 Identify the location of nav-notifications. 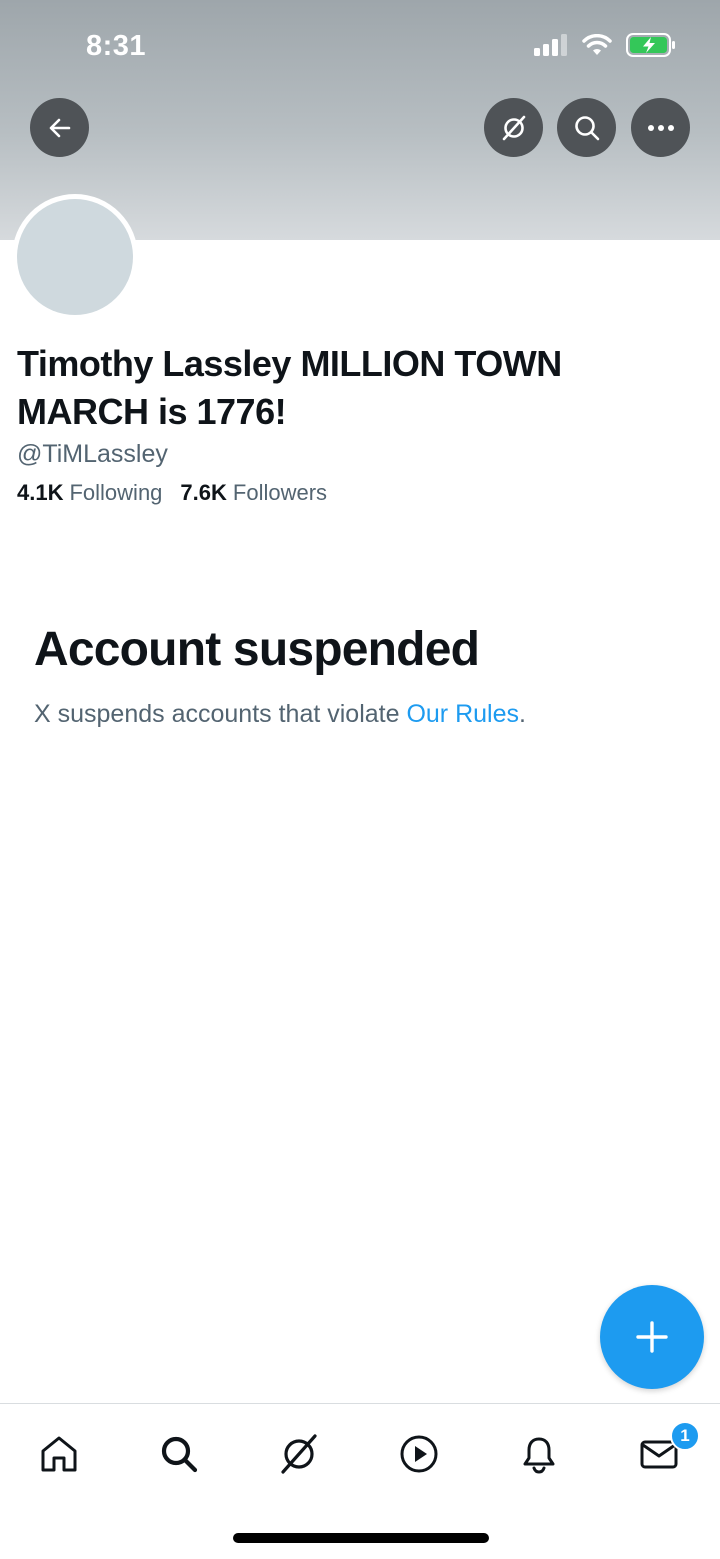
(539, 1454).